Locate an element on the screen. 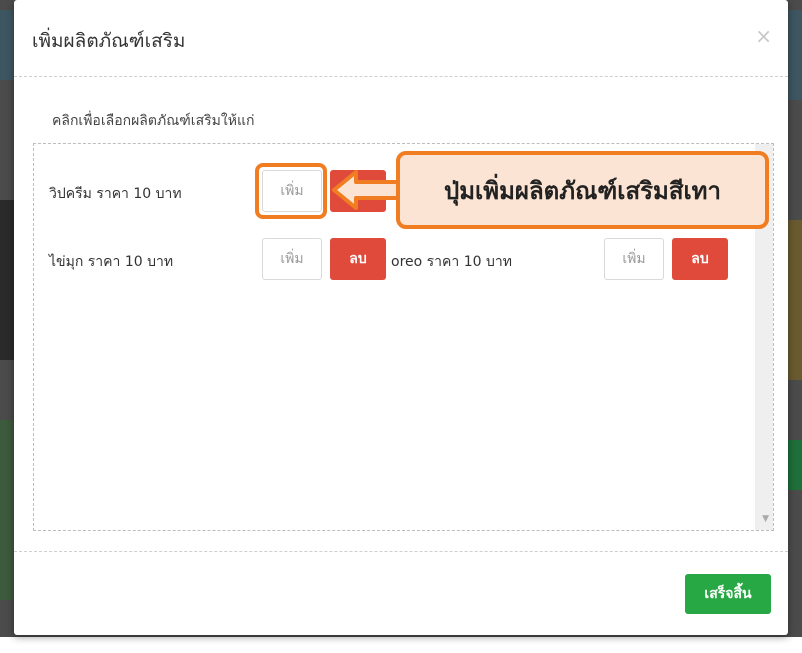 This screenshot has width=802, height=653. close-icon: × is located at coordinates (763, 36).